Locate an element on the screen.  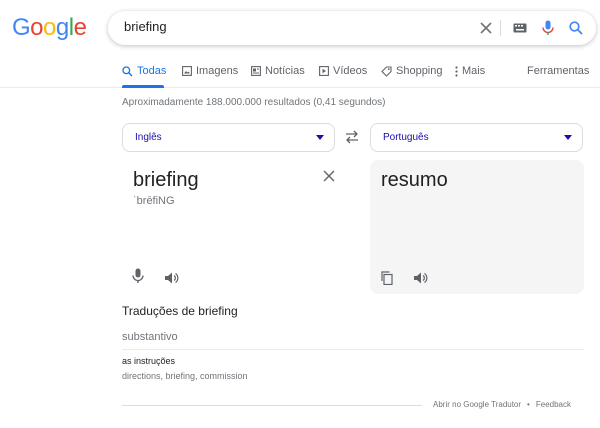
tab-label: Shopping is located at coordinates (419, 71).